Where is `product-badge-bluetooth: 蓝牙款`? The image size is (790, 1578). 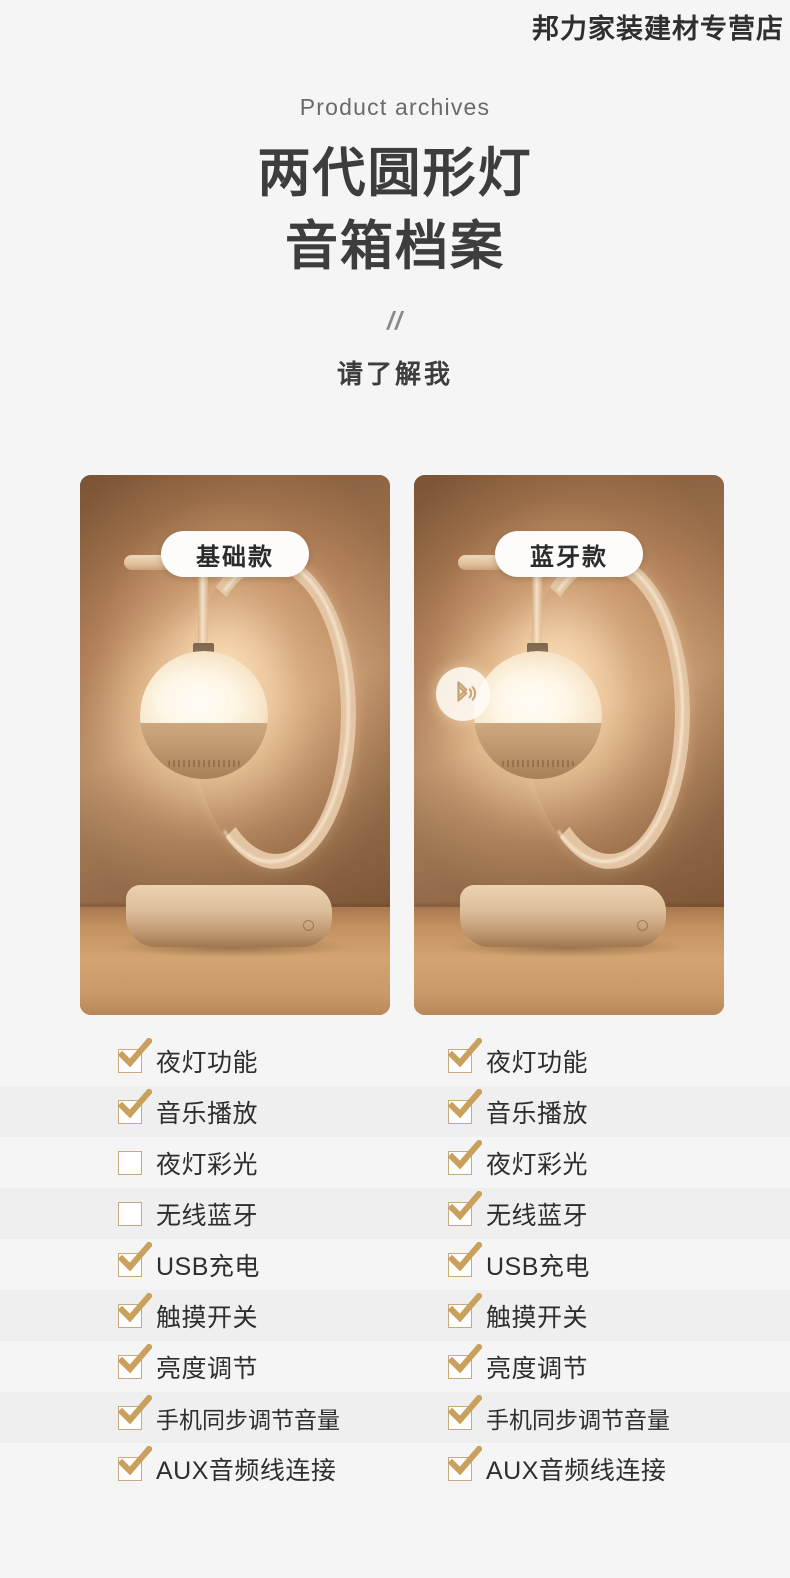 product-badge-bluetooth: 蓝牙款 is located at coordinates (569, 554).